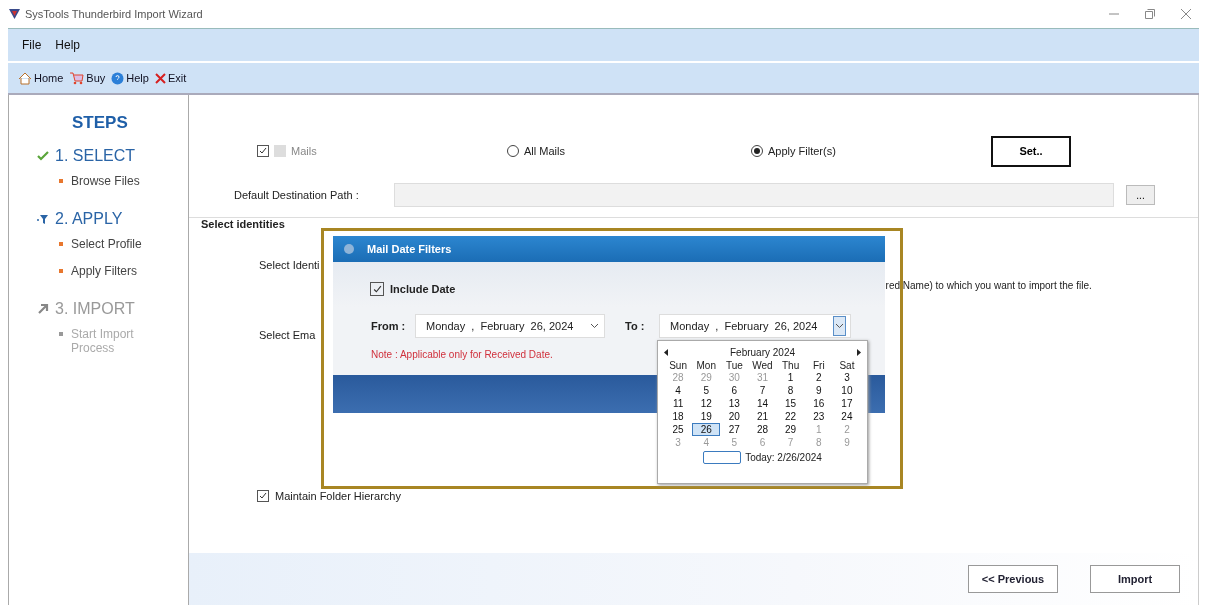 This screenshot has height=605, width=1207. What do you see at coordinates (100, 123) in the screenshot?
I see `steps-heading: STEPS` at bounding box center [100, 123].